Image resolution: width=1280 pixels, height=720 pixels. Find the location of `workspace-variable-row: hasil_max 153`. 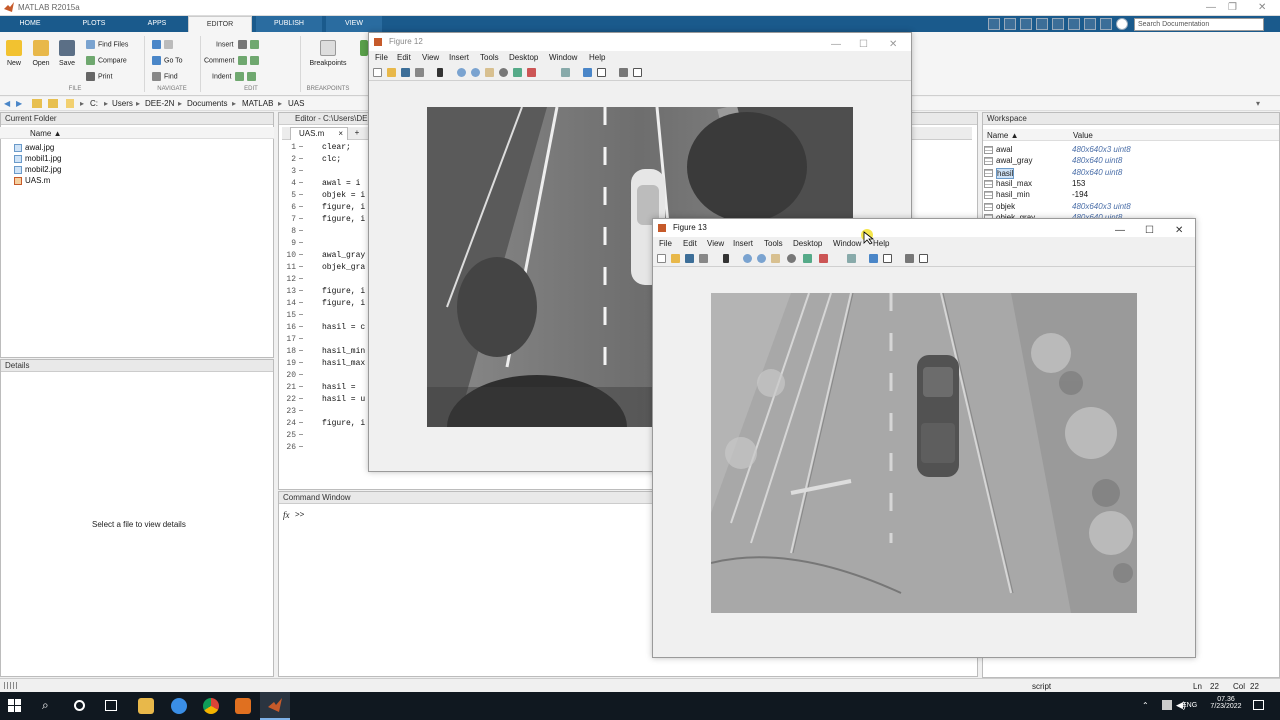

workspace-variable-row: hasil_max 153 is located at coordinates (1072, 184).